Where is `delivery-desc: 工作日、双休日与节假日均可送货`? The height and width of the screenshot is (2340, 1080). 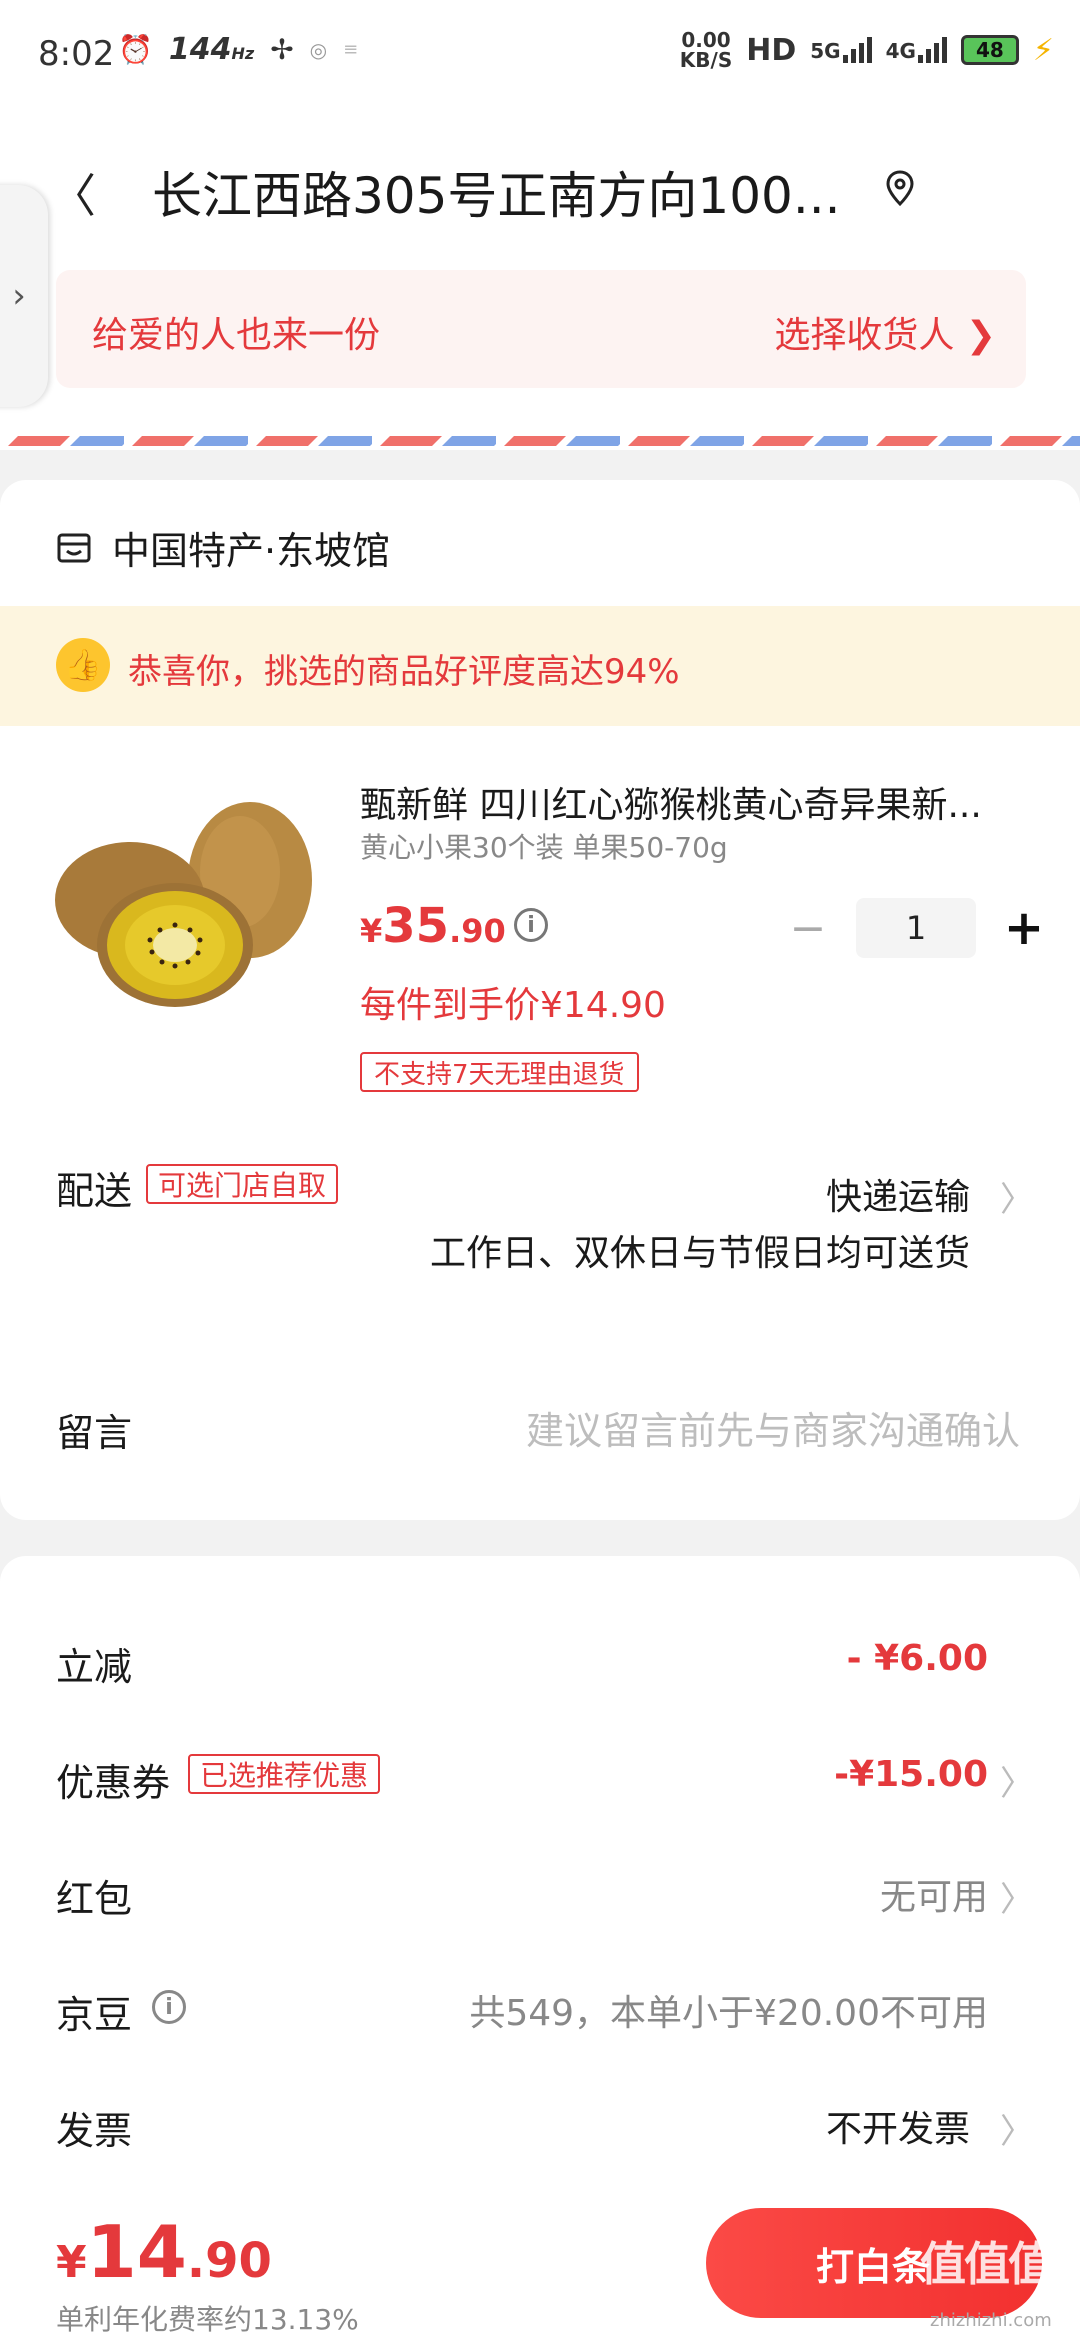
delivery-desc: 工作日、双休日与节假日均可送货 is located at coordinates (699, 1253).